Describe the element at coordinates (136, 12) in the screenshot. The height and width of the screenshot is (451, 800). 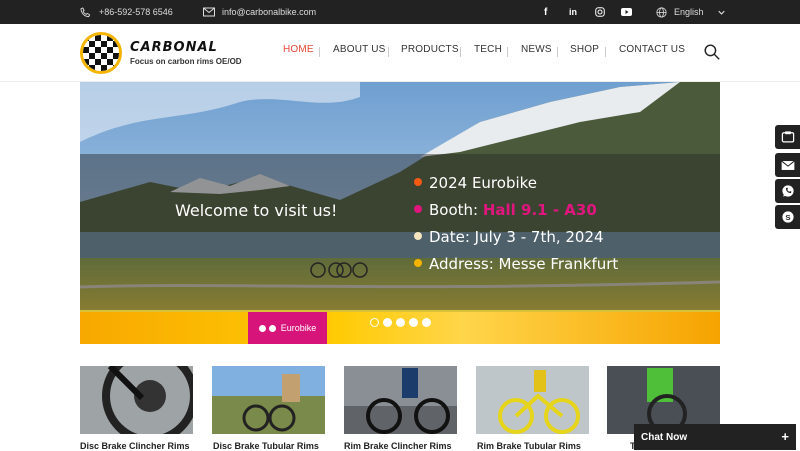
I see `phone-number: +86-592-578 6546` at that location.